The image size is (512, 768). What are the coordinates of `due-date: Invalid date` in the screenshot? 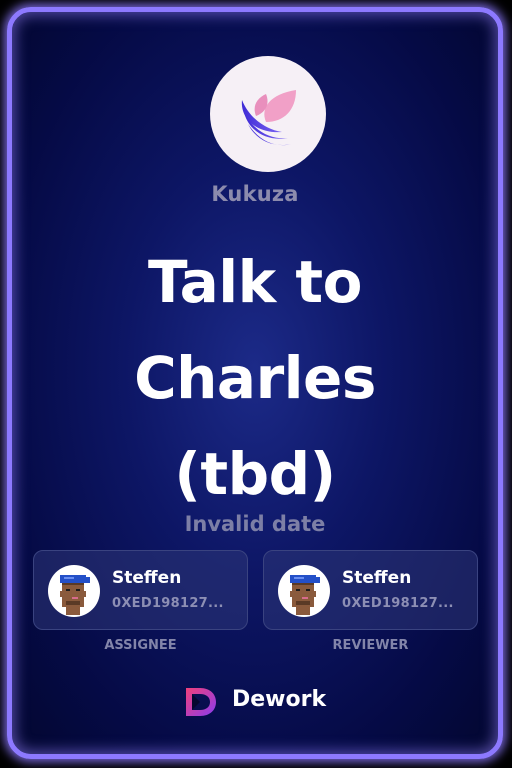 It's located at (255, 524).